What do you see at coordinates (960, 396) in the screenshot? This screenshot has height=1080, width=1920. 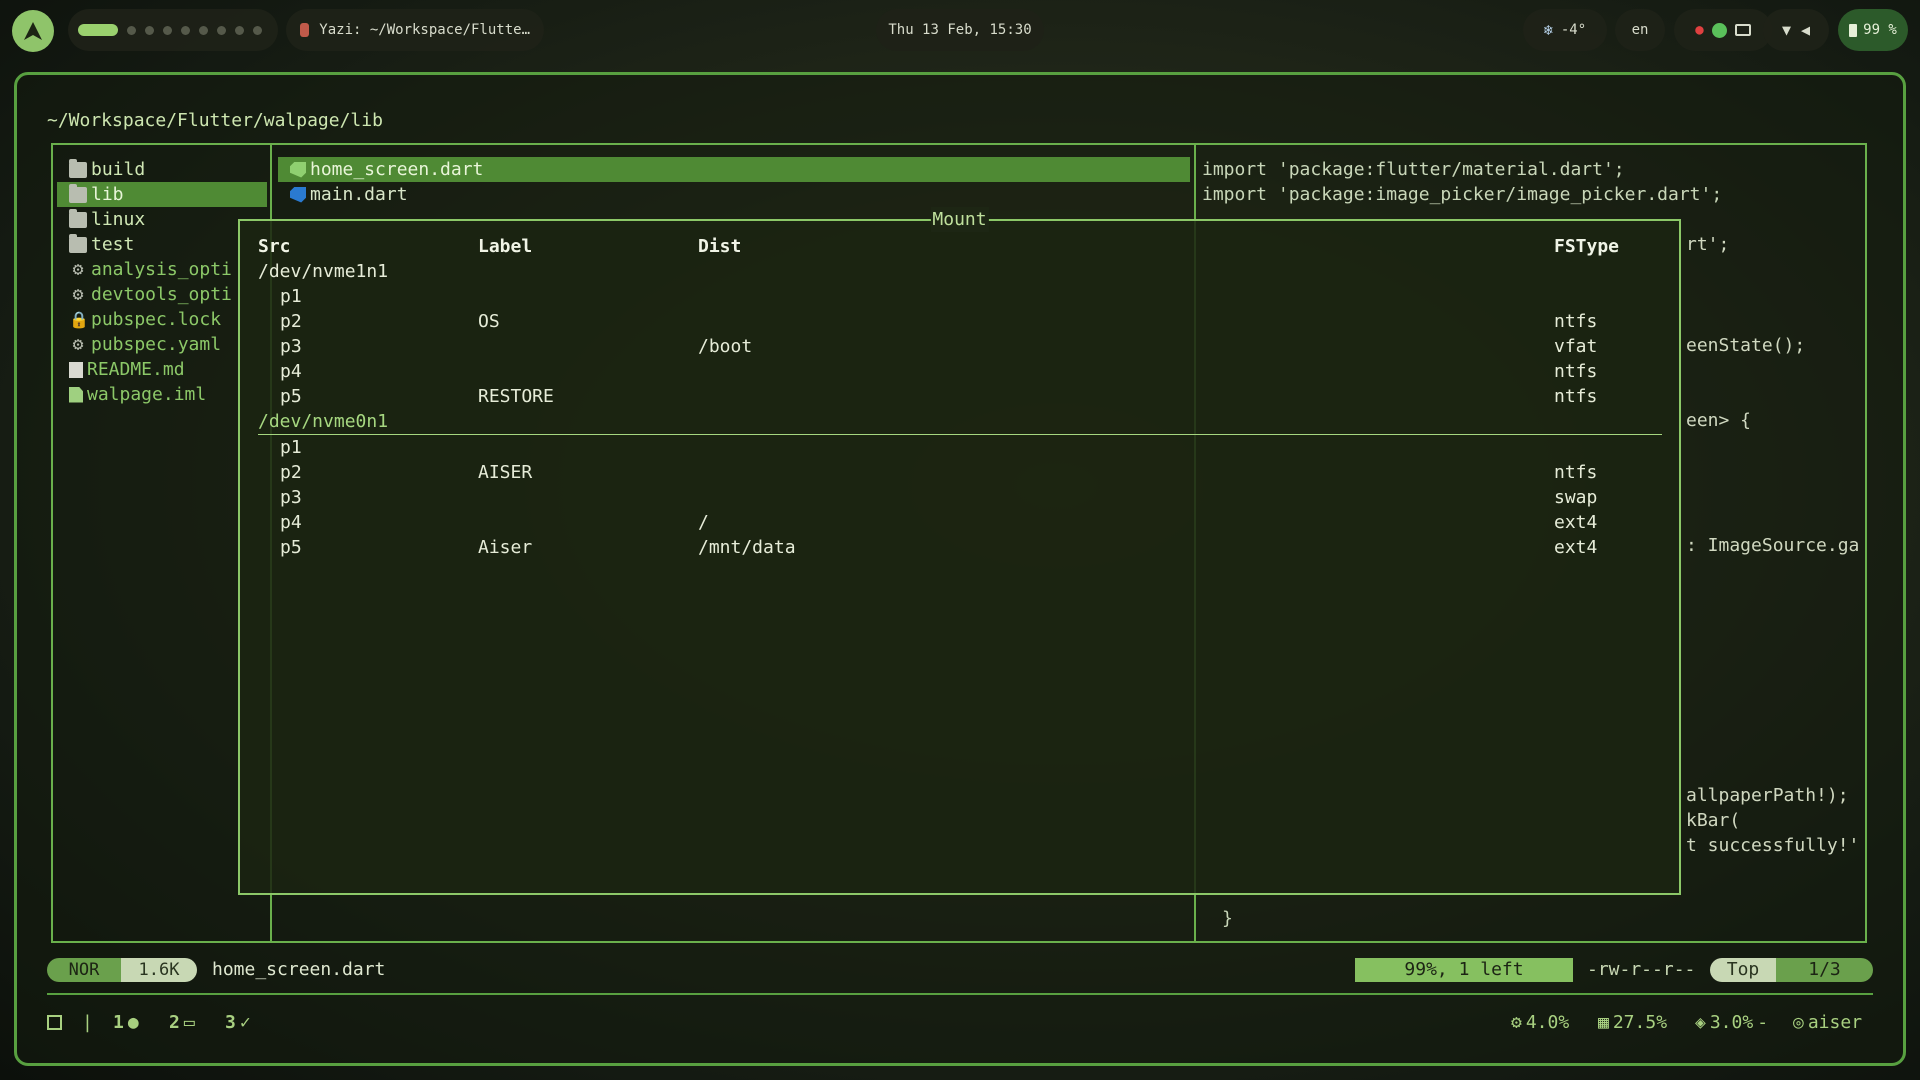 I see `mount-partition-row: p5 RESTORE ntfs` at bounding box center [960, 396].